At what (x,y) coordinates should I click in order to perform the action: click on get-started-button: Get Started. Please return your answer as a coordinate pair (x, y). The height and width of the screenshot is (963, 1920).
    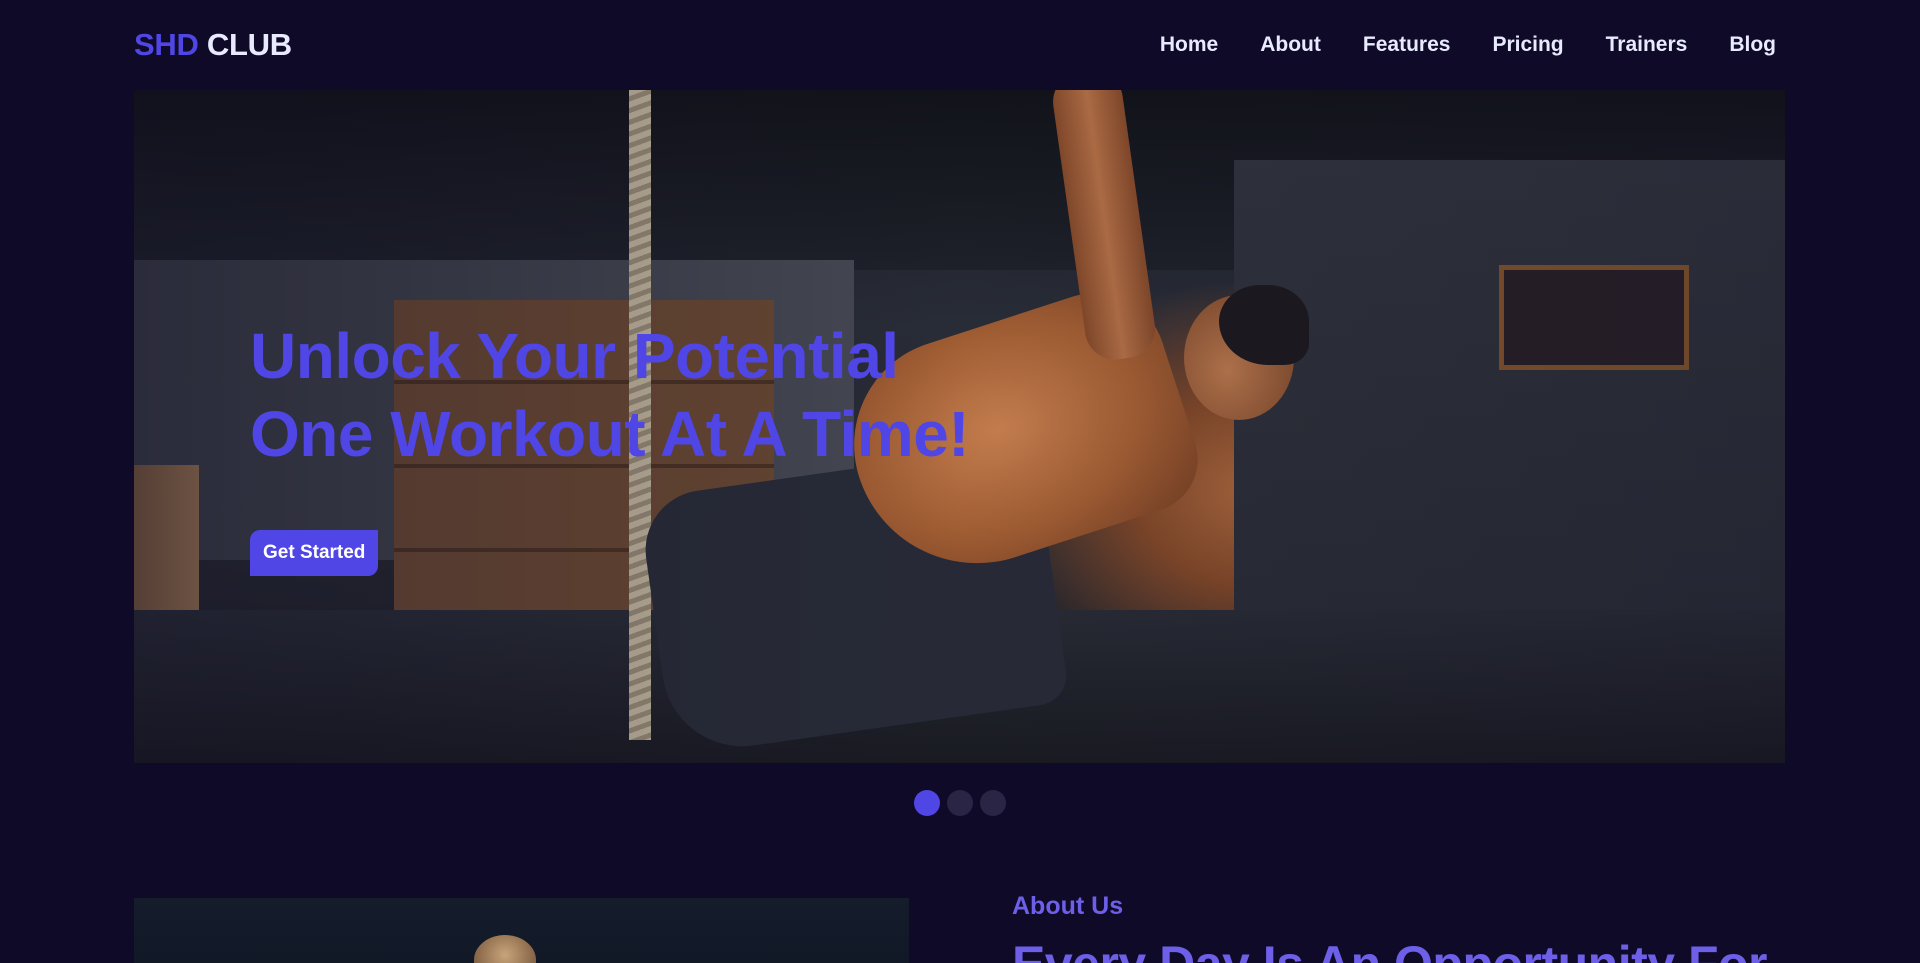
    Looking at the image, I should click on (314, 553).